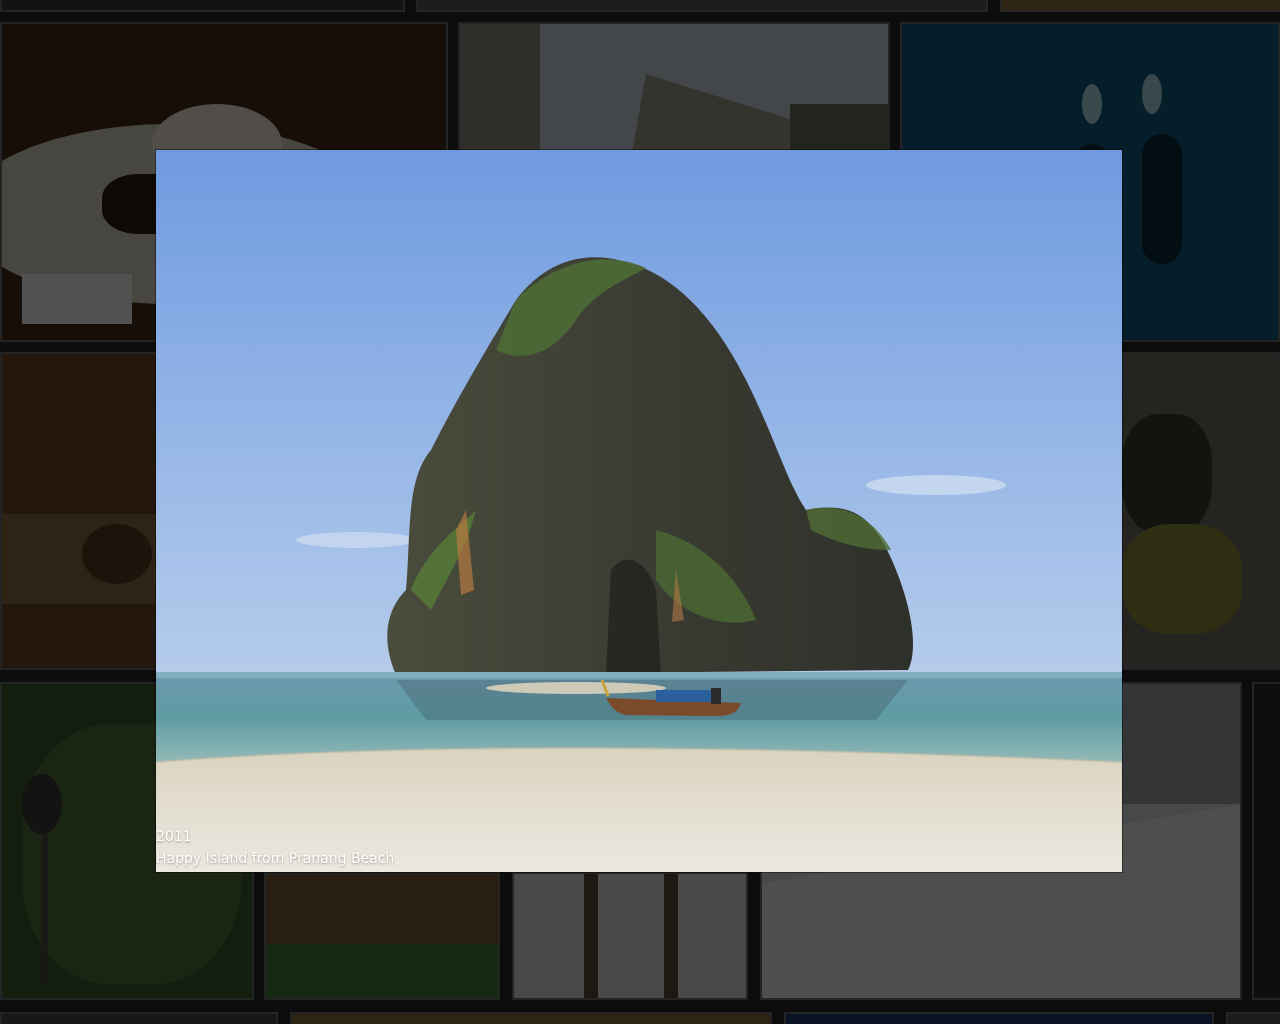  What do you see at coordinates (80, 511) in the screenshot?
I see `gallery-thumb-painting` at bounding box center [80, 511].